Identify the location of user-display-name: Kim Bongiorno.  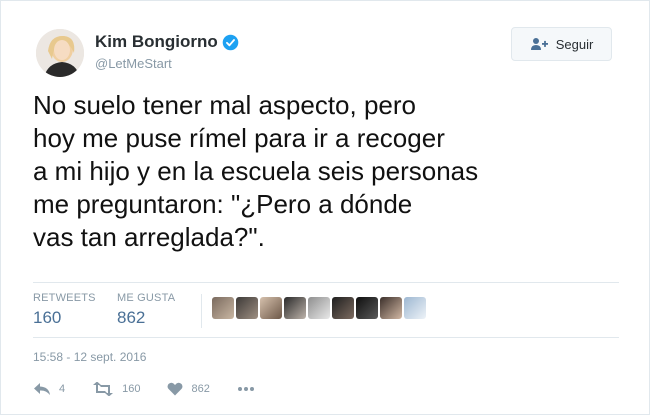
(167, 42).